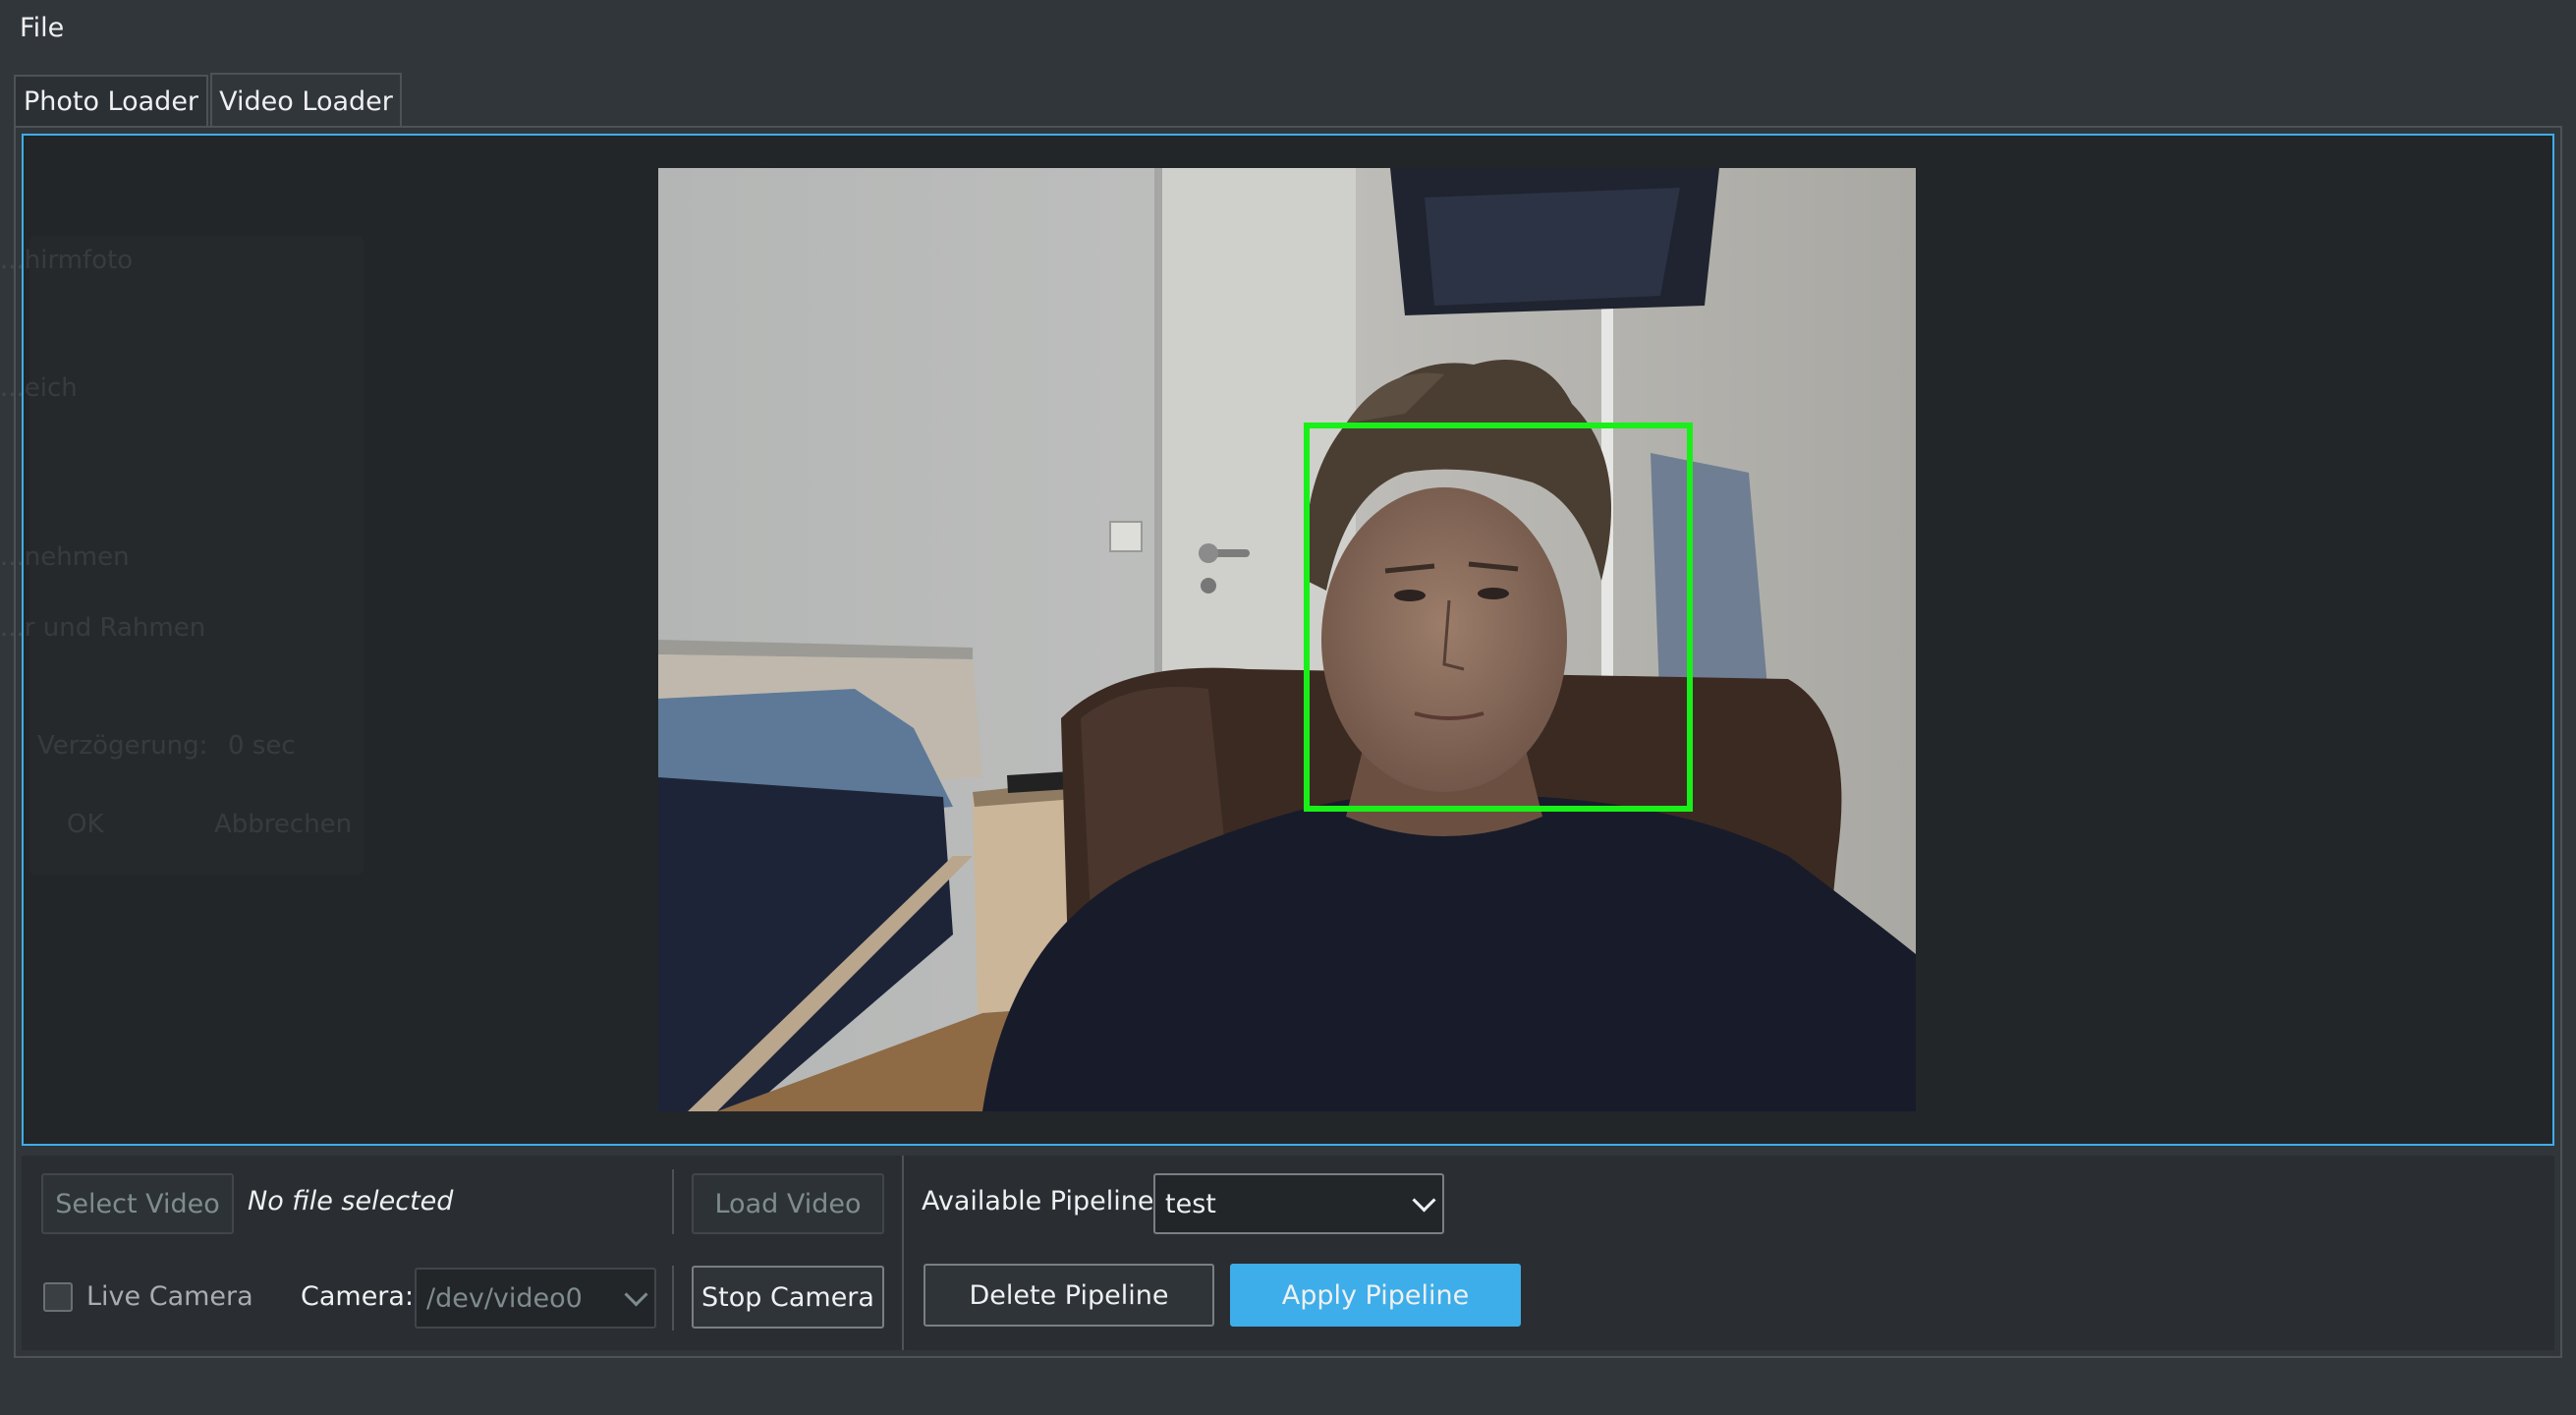  What do you see at coordinates (85, 824) in the screenshot?
I see `ghost-ok: OK` at bounding box center [85, 824].